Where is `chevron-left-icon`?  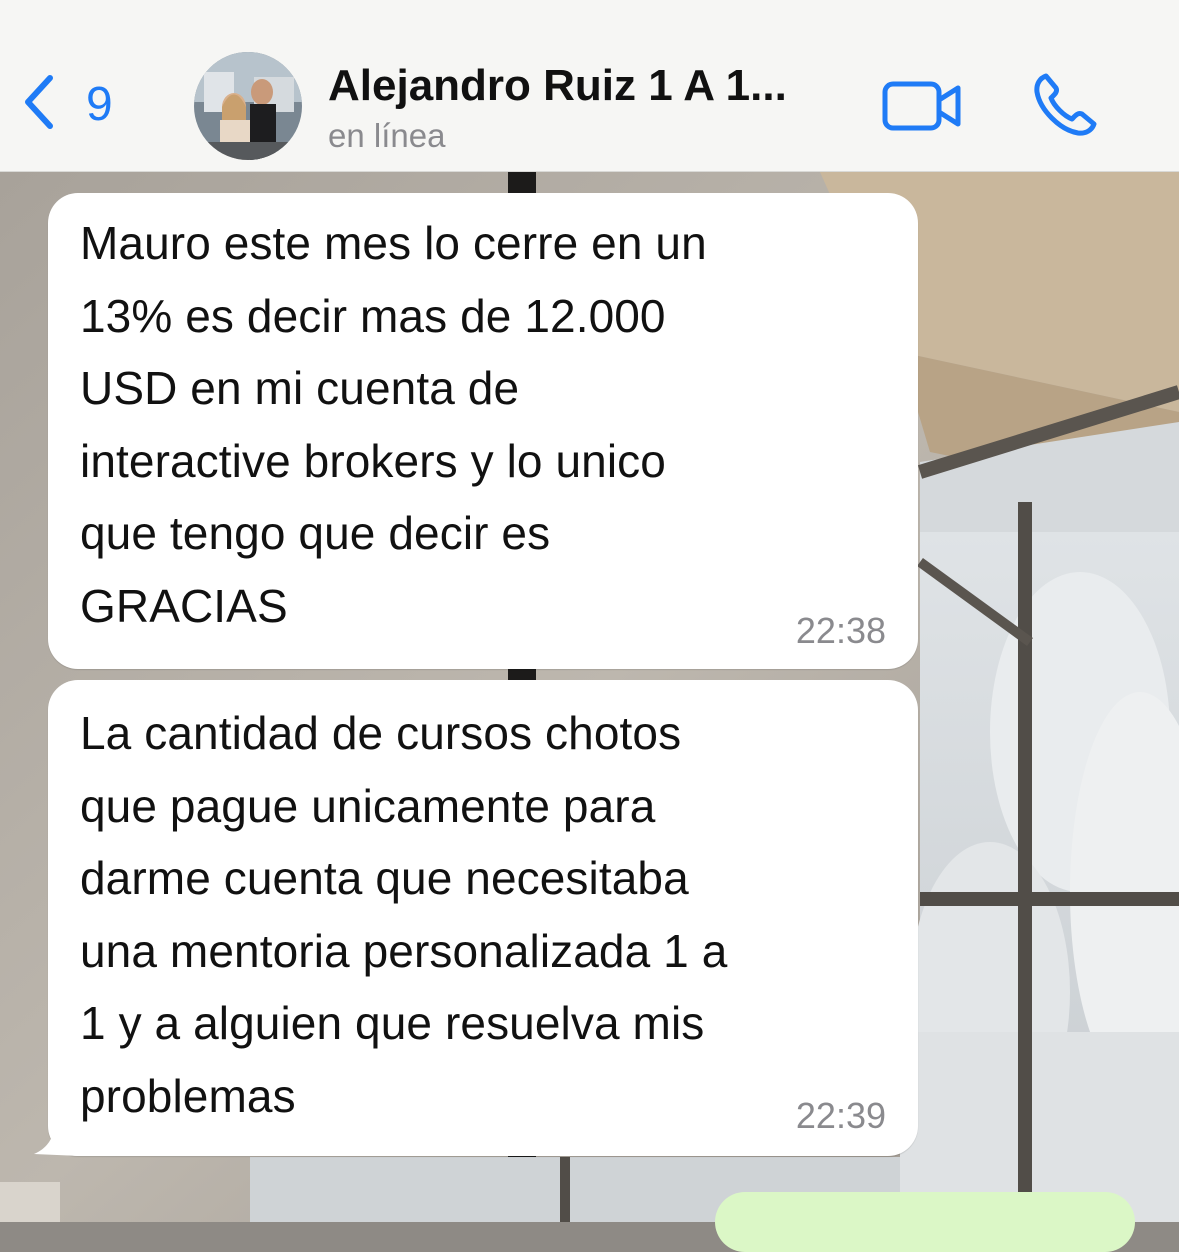
chevron-left-icon is located at coordinates (39, 104).